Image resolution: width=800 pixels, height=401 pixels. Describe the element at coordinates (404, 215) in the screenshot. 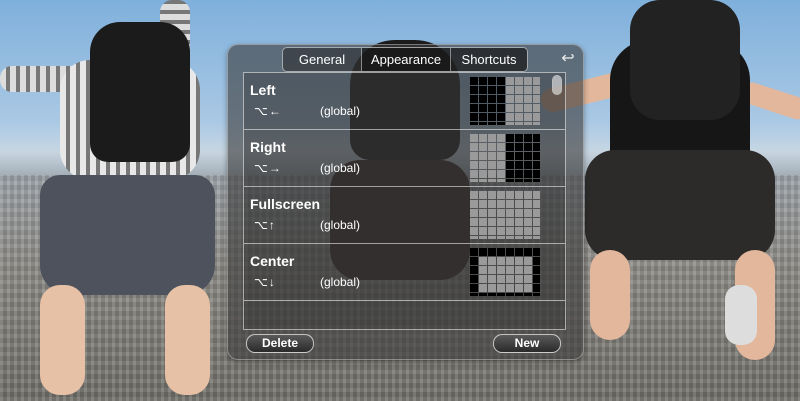

I see `shortcut-row-fullscreen: Fullscreen ⌥↑ (global)` at that location.